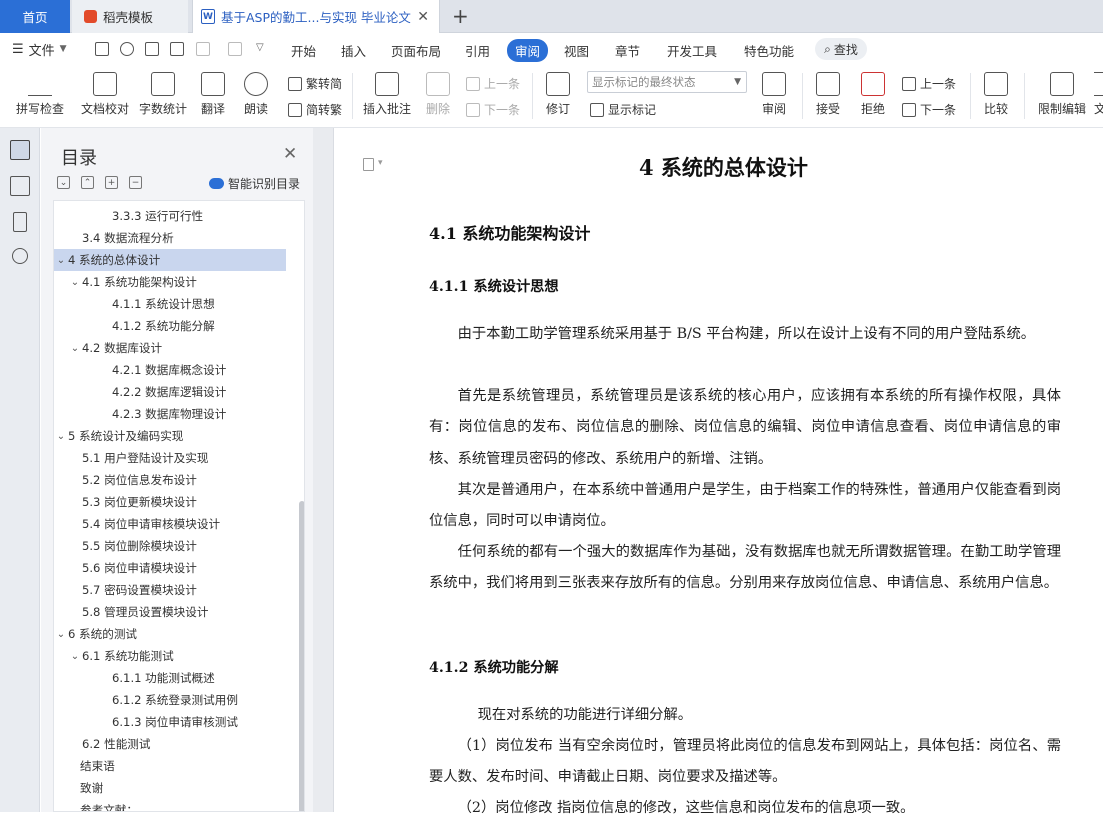 This screenshot has width=1103, height=824. What do you see at coordinates (494, 668) in the screenshot?
I see `subsection-heading: 4.1.2 系统功能分解` at bounding box center [494, 668].